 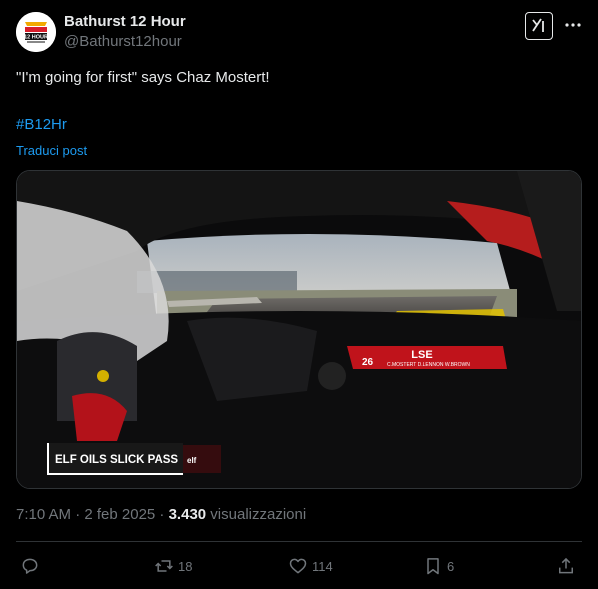 I want to click on overlay-label: ELF OILS SLICK PASS, so click(x=116, y=460).